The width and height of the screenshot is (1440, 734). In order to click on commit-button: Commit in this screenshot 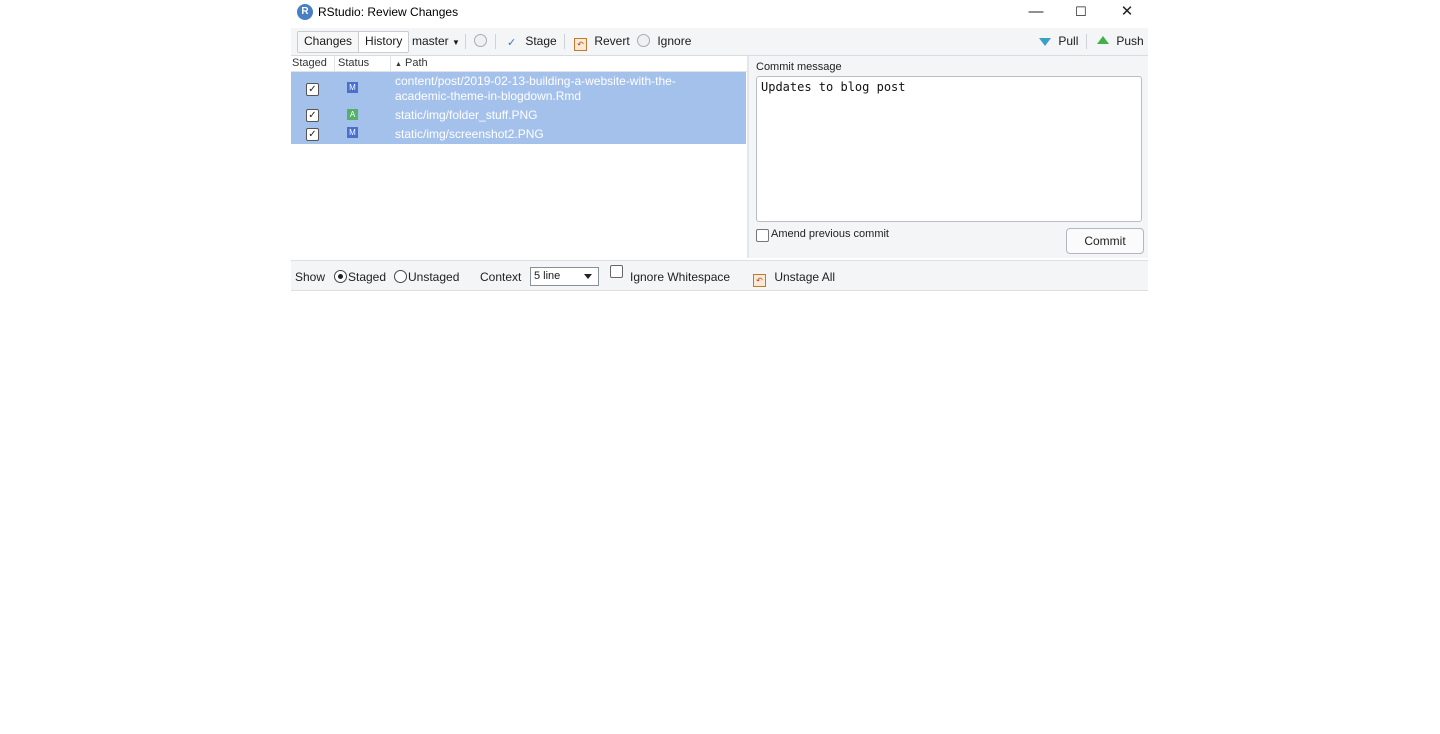, I will do `click(1105, 241)`.